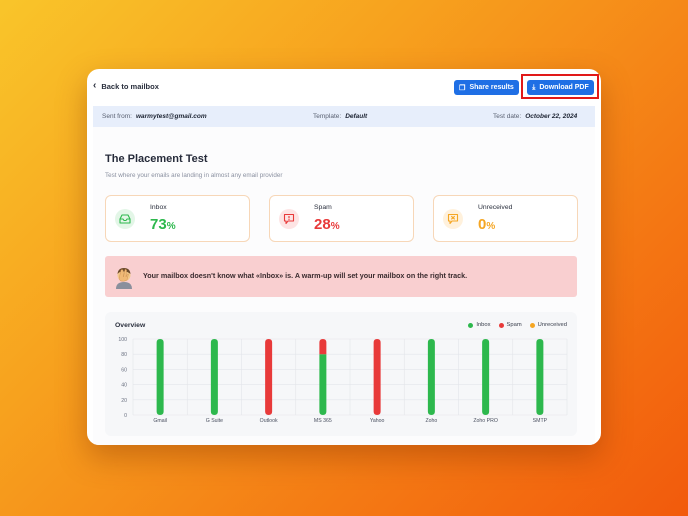 Image resolution: width=688 pixels, height=516 pixels. What do you see at coordinates (124, 386) in the screenshot?
I see `y-tick-label: 40` at bounding box center [124, 386].